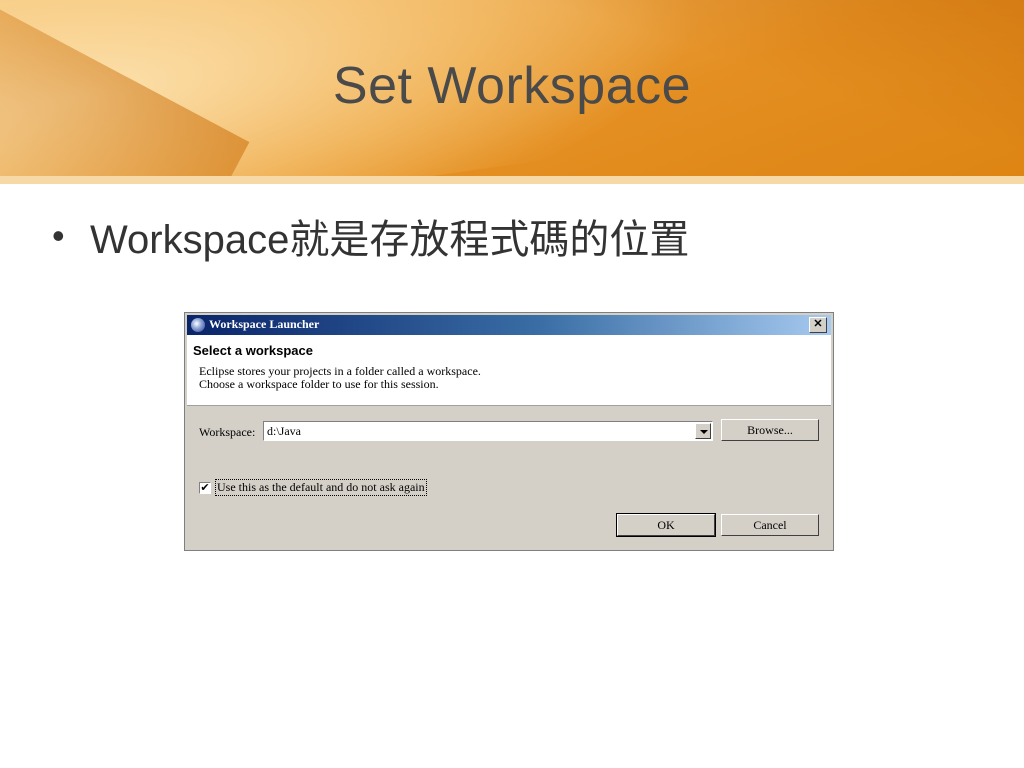  Describe the element at coordinates (253, 350) in the screenshot. I see `dialog-header-title: Select a workspace` at that location.